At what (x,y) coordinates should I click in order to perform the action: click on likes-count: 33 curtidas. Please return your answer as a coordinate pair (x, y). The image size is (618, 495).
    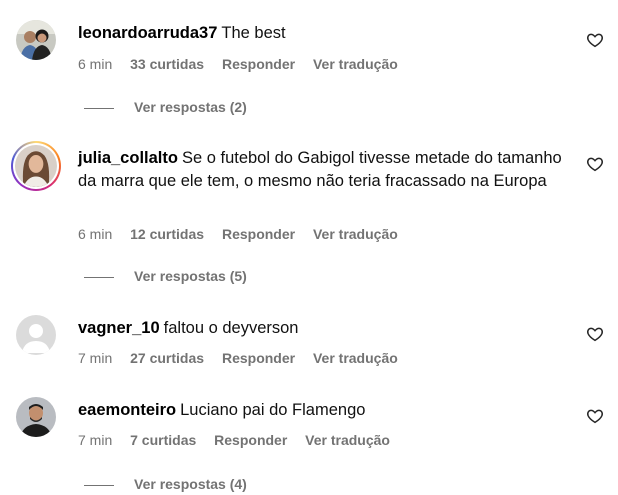
    Looking at the image, I should click on (167, 64).